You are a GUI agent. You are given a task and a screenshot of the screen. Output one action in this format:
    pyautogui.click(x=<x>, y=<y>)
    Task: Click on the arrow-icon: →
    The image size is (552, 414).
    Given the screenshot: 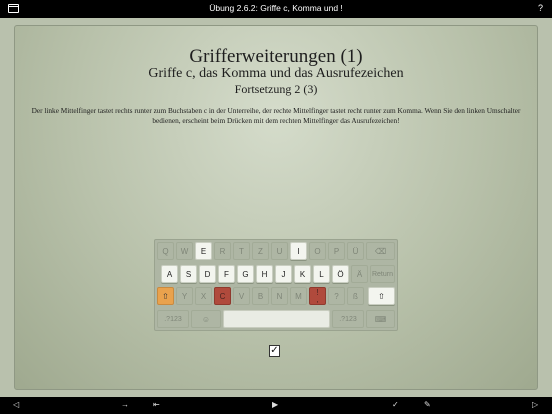 What is the action you would take?
    pyautogui.click(x=125, y=404)
    